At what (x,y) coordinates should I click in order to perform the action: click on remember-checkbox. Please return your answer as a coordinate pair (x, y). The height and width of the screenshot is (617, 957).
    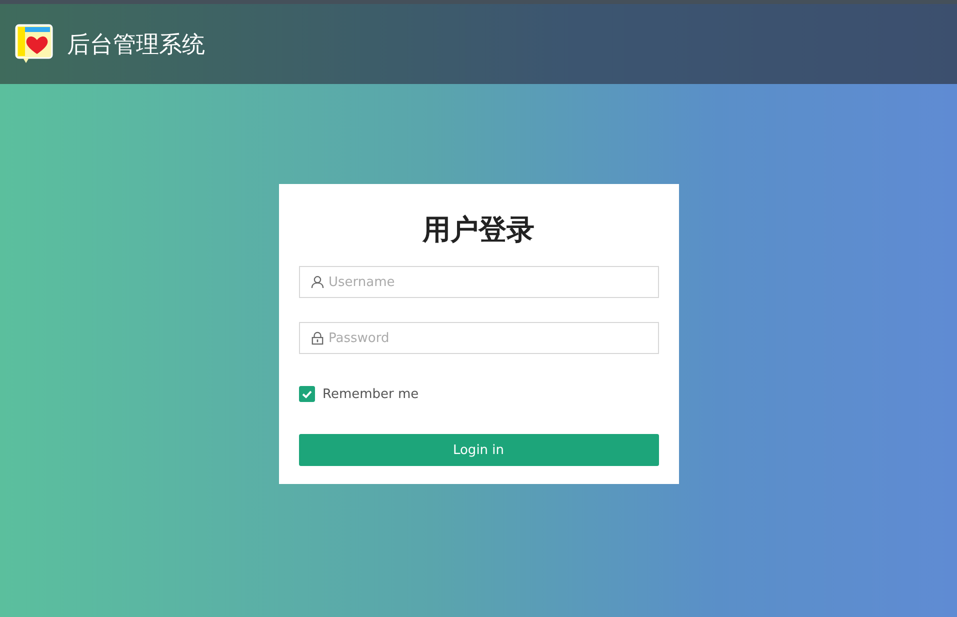
    Looking at the image, I should click on (306, 394).